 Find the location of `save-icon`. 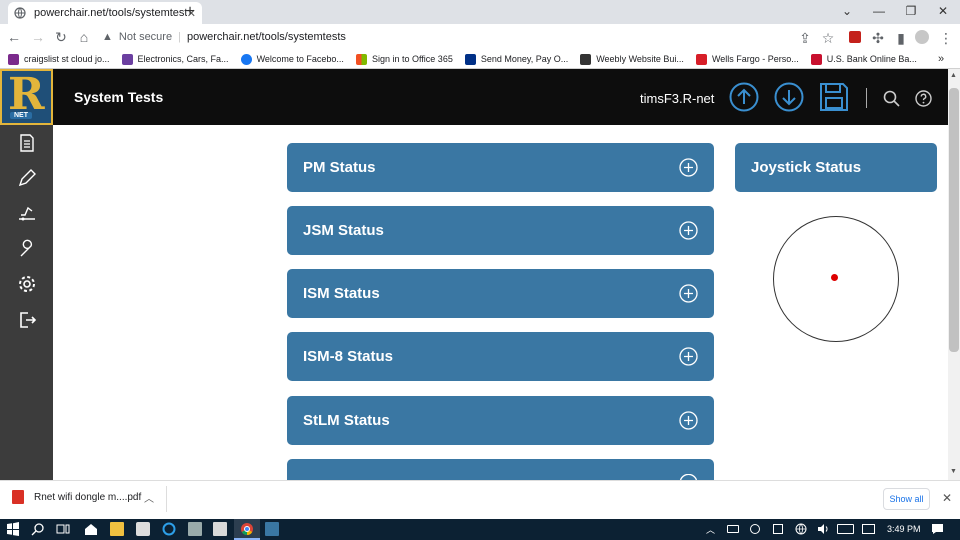

save-icon is located at coordinates (834, 97).